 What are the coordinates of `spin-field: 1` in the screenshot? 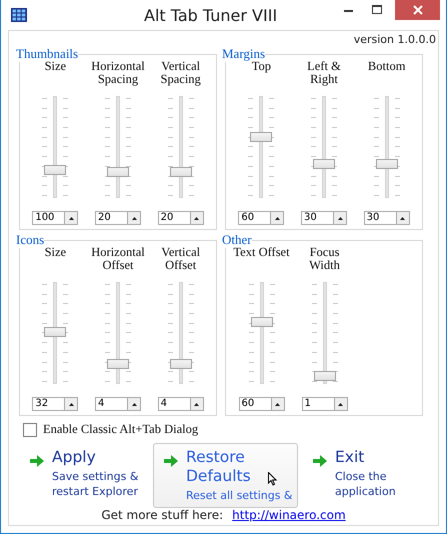 It's located at (325, 404).